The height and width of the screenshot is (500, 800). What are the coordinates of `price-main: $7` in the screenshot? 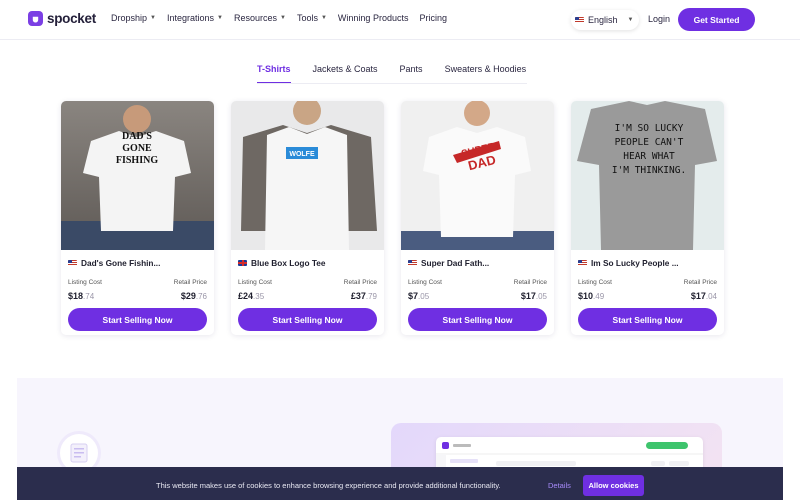 It's located at (413, 296).